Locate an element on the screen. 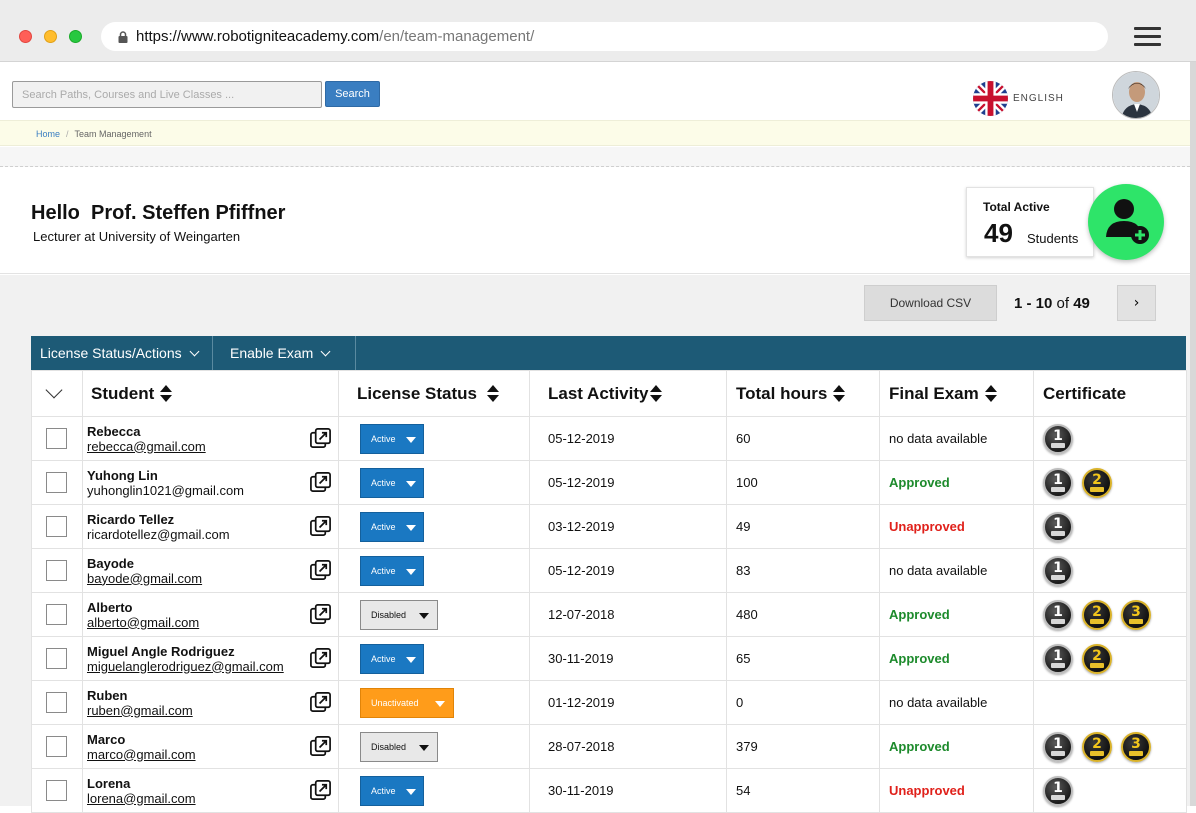 The image size is (1196, 813). site-header: Search ENGLISH is located at coordinates (595, 91).